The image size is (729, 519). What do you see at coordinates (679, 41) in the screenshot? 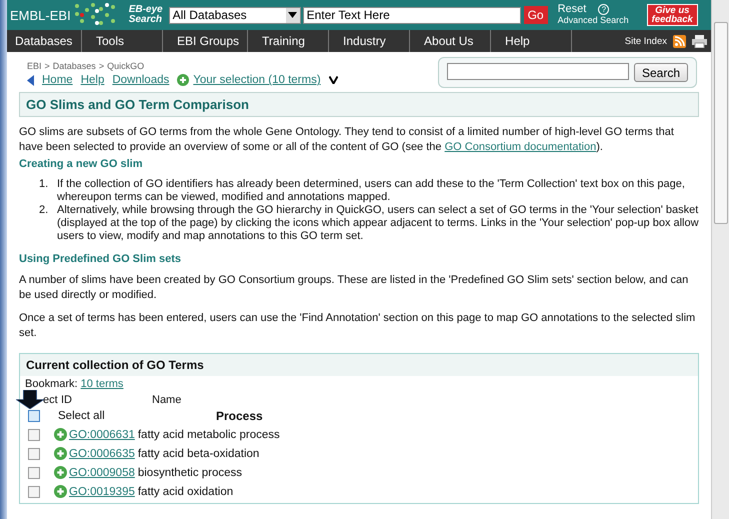
I see `rss-icon` at bounding box center [679, 41].